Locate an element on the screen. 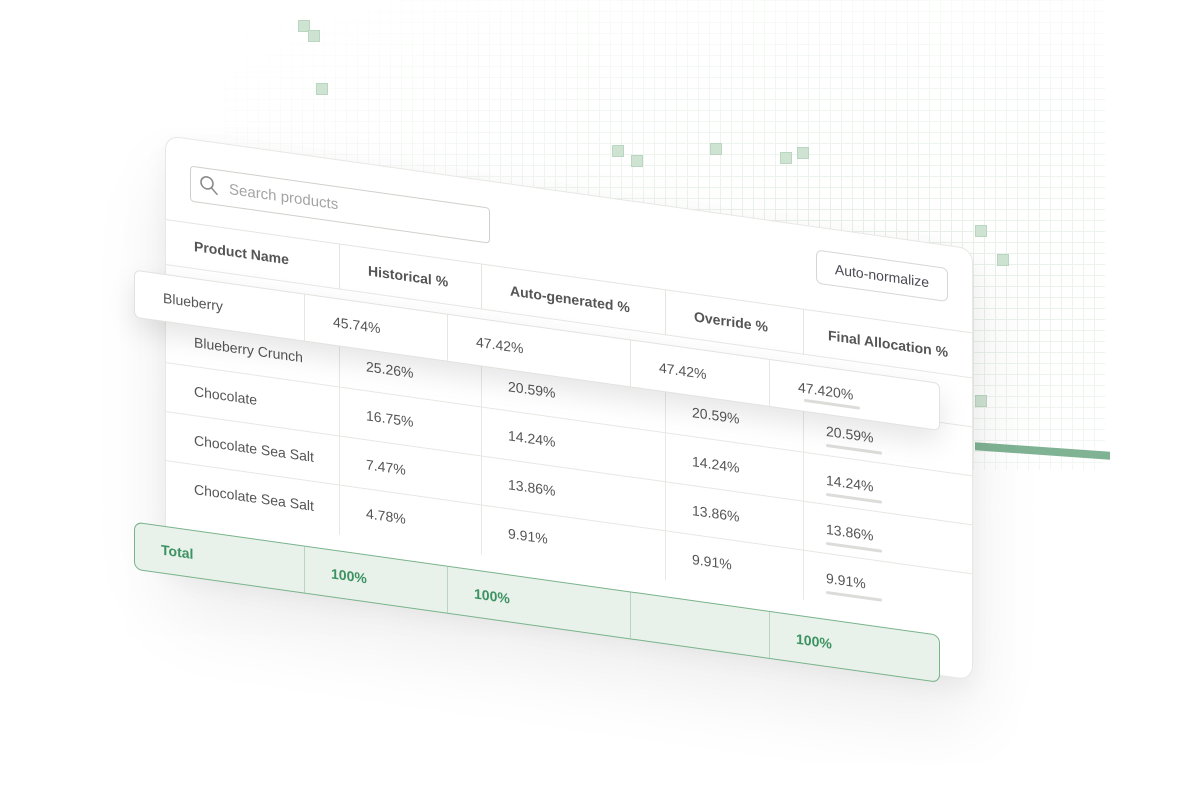 The width and height of the screenshot is (1188, 812). search-input is located at coordinates (354, 206).